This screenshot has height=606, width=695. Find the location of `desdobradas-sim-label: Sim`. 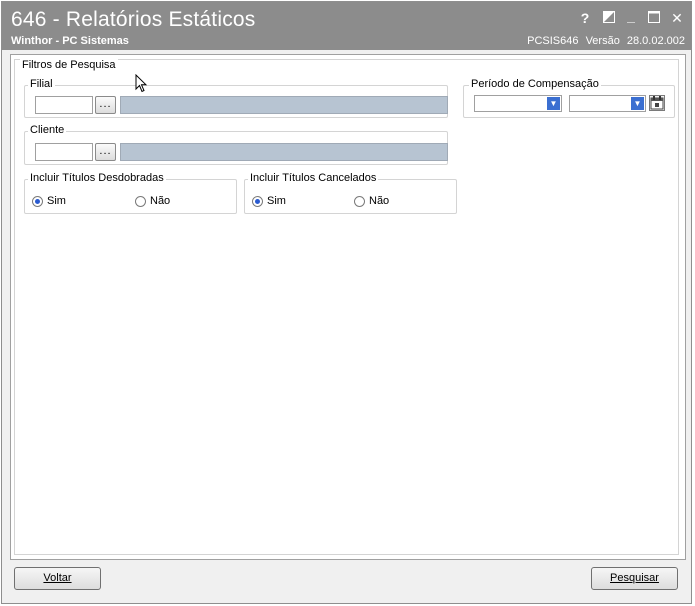

desdobradas-sim-label: Sim is located at coordinates (56, 201).